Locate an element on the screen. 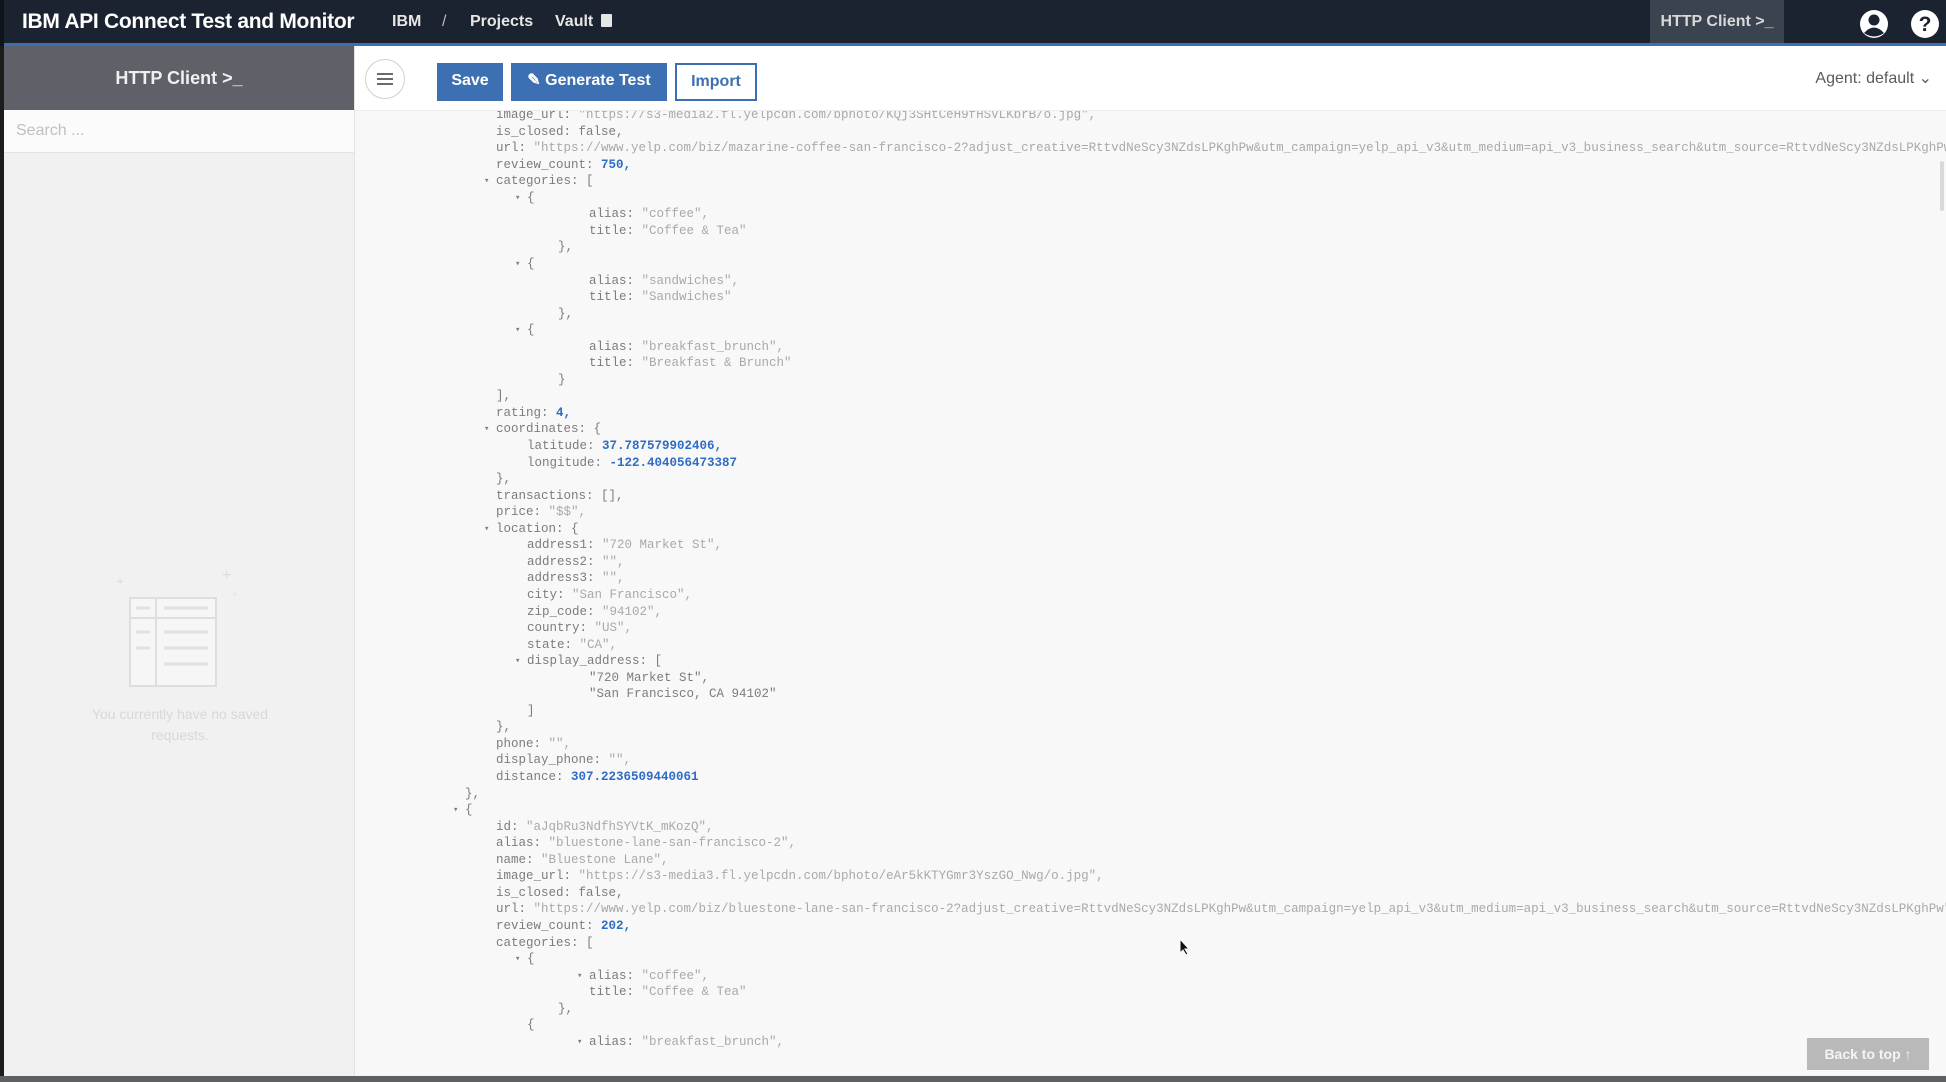  json-line: } is located at coordinates (562, 379).